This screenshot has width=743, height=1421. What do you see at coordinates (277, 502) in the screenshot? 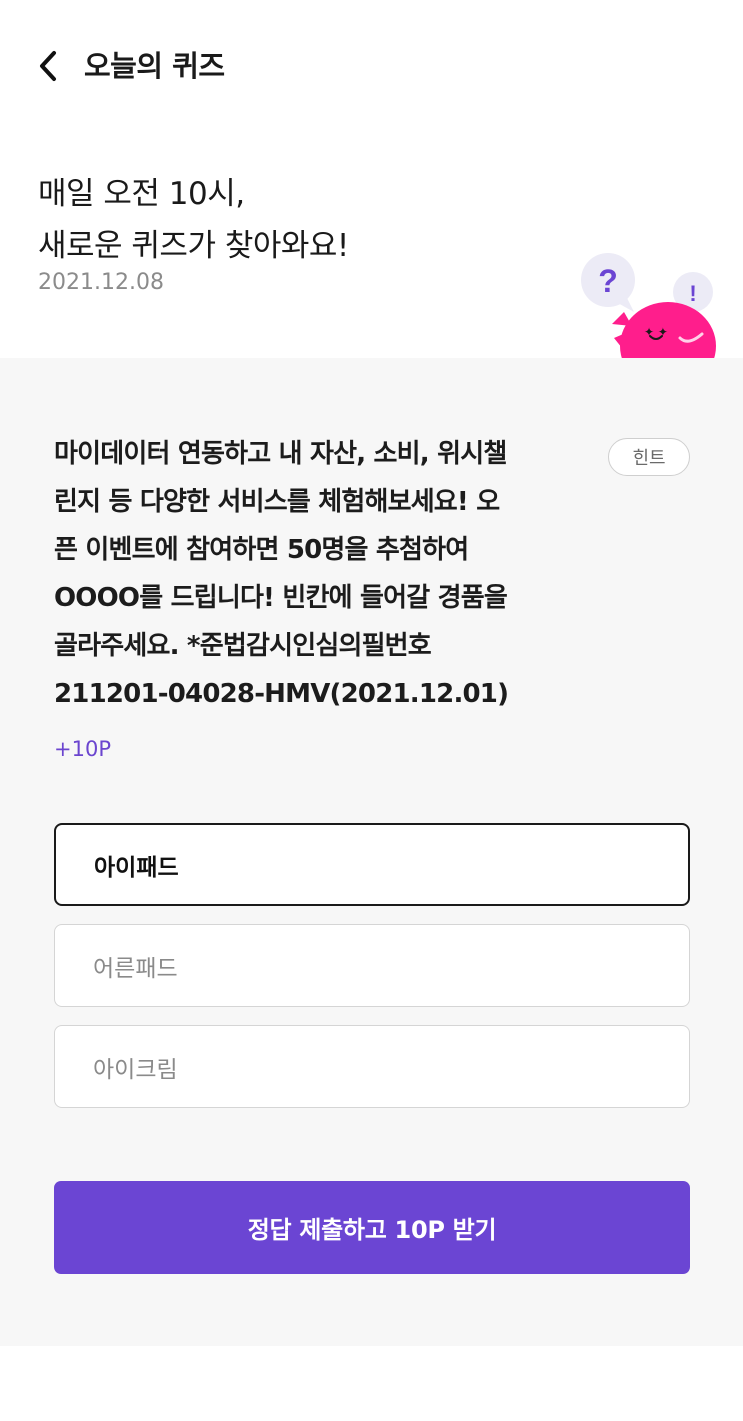
I see `question-line: 린지 등 다양한 서비스를 체험해보세요! 오` at bounding box center [277, 502].